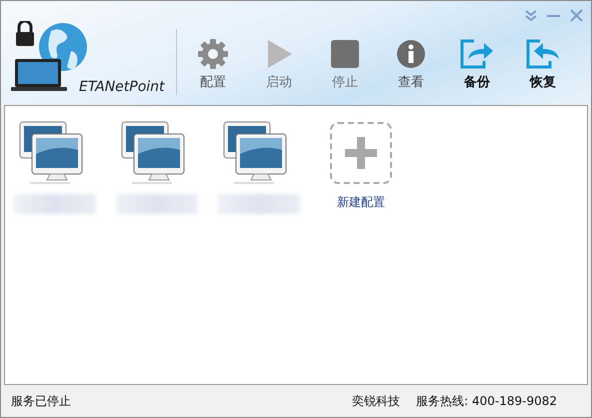 The width and height of the screenshot is (592, 418). I want to click on info-button: 查看, so click(411, 64).